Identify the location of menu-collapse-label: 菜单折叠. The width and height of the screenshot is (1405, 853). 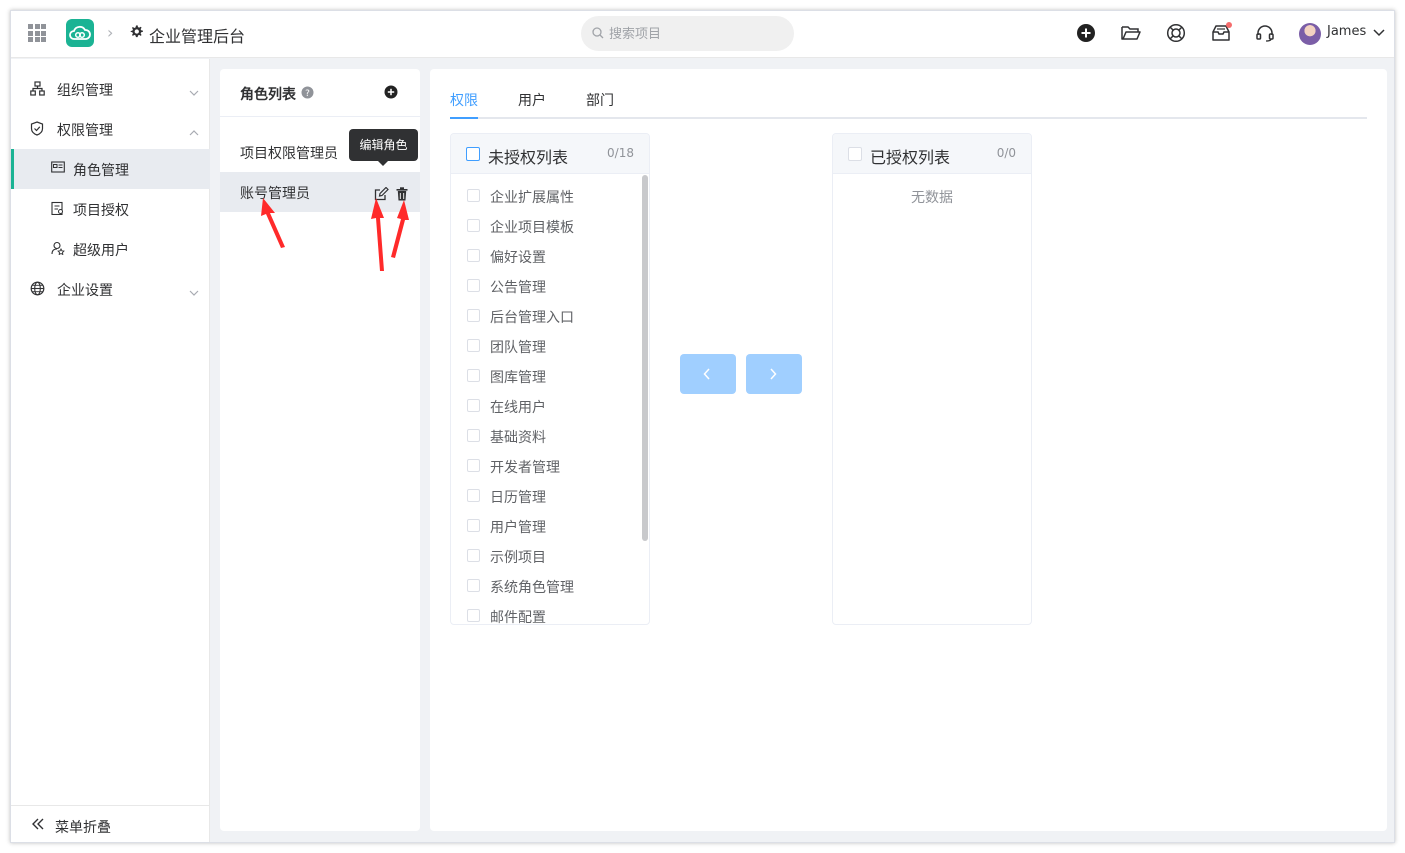
(83, 828).